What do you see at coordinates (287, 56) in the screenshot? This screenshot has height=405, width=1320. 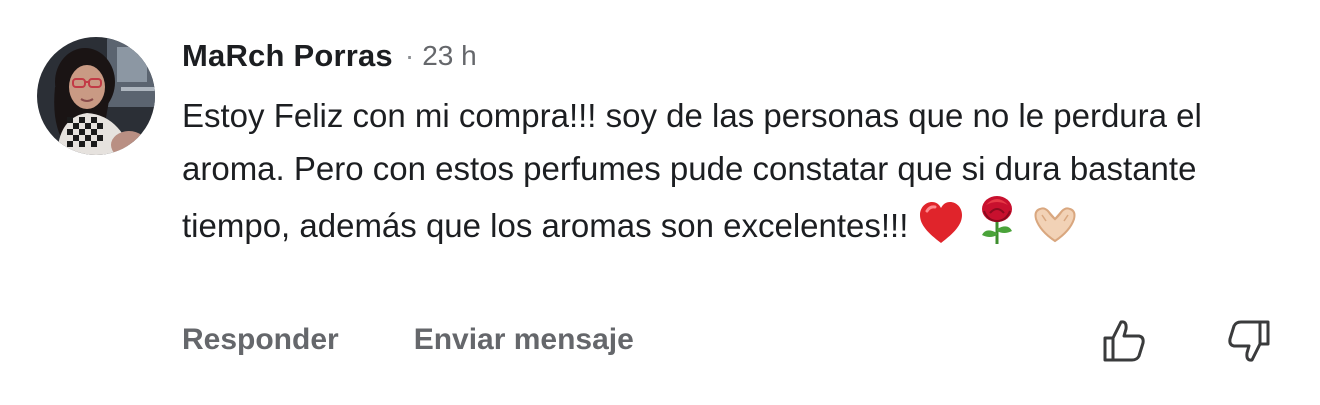 I see `author-name: MaRch Porras` at bounding box center [287, 56].